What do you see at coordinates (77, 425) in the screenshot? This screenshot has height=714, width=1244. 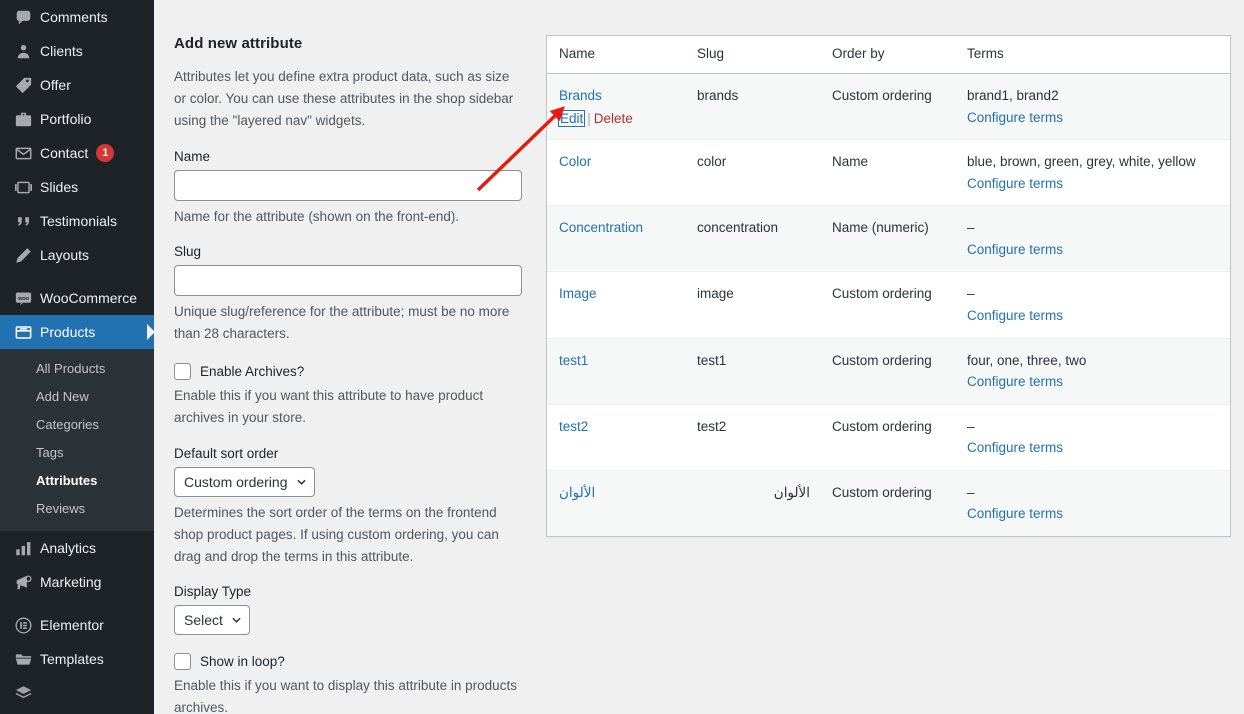 I see `sidebar-item-categories: Categories` at bounding box center [77, 425].